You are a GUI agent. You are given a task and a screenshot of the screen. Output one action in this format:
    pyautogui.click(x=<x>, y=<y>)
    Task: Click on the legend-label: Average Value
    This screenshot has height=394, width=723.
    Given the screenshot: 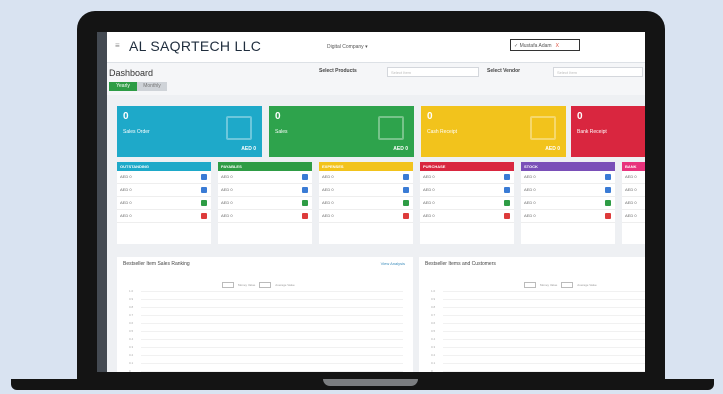 What is the action you would take?
    pyautogui.click(x=587, y=285)
    